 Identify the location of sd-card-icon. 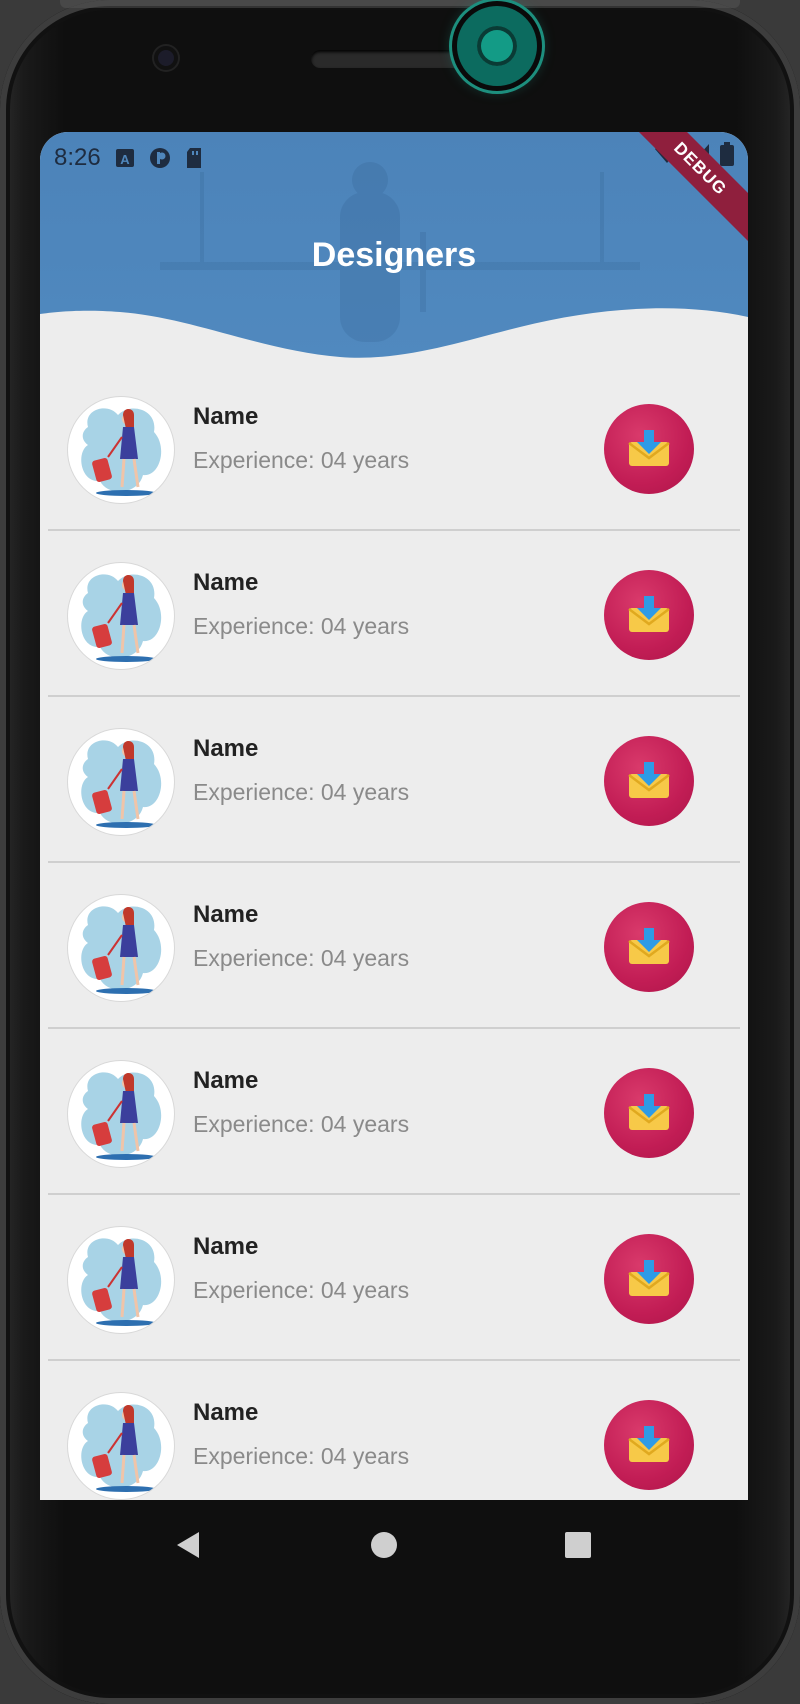
(193, 158).